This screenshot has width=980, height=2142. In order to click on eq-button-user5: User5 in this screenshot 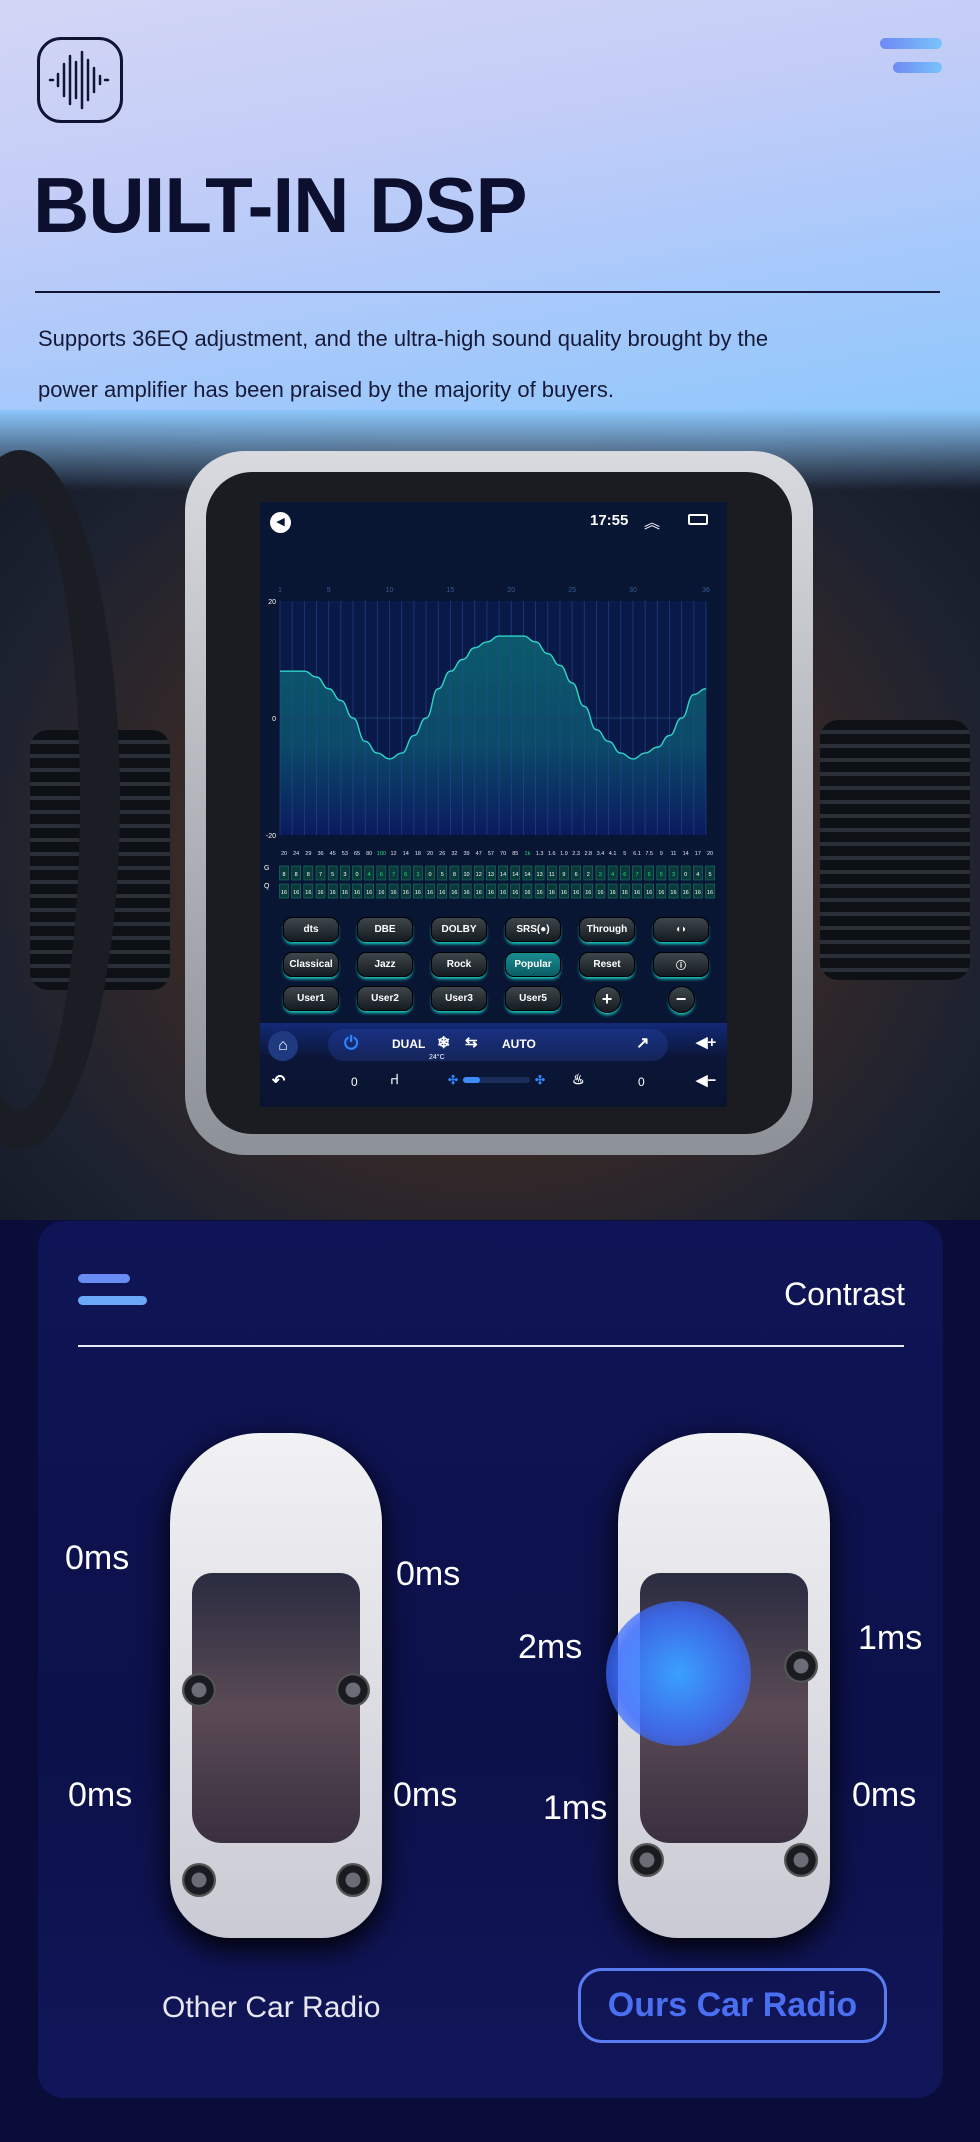, I will do `click(533, 998)`.